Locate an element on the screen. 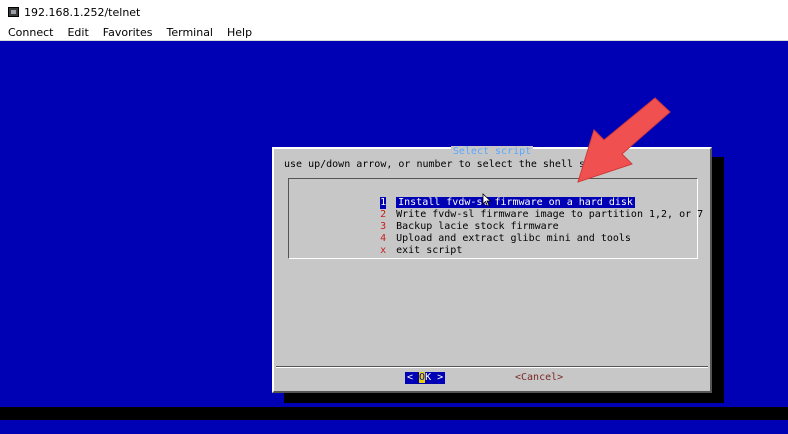  menu-connect: Connect is located at coordinates (29, 32).